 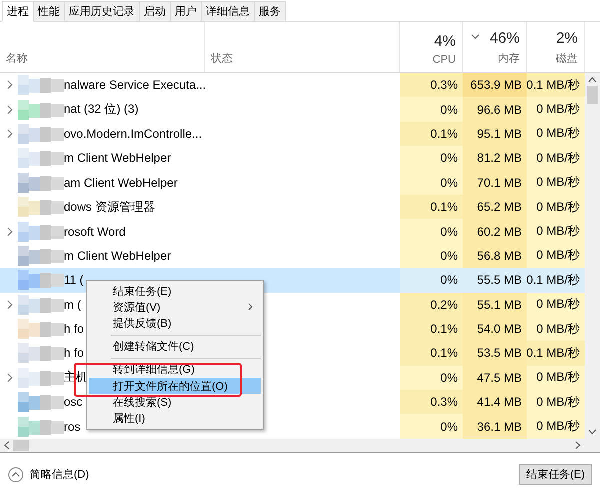 What do you see at coordinates (292, 109) in the screenshot?
I see `process-row: nat (32 位) (3) 0% 96.6 MB 0 MB/秒` at bounding box center [292, 109].